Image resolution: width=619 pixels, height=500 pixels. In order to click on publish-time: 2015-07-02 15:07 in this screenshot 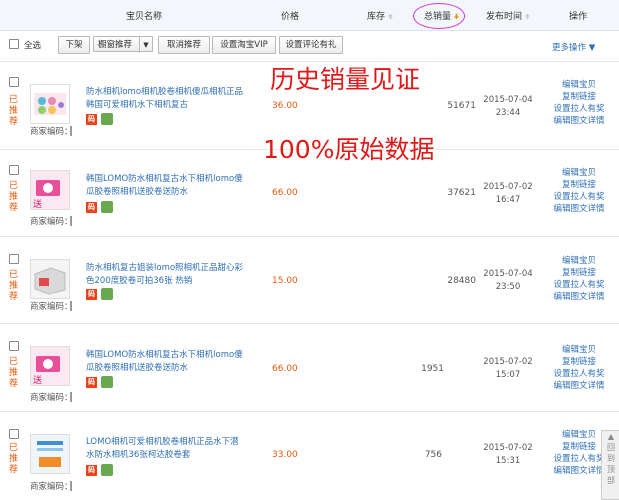, I will do `click(508, 369)`.